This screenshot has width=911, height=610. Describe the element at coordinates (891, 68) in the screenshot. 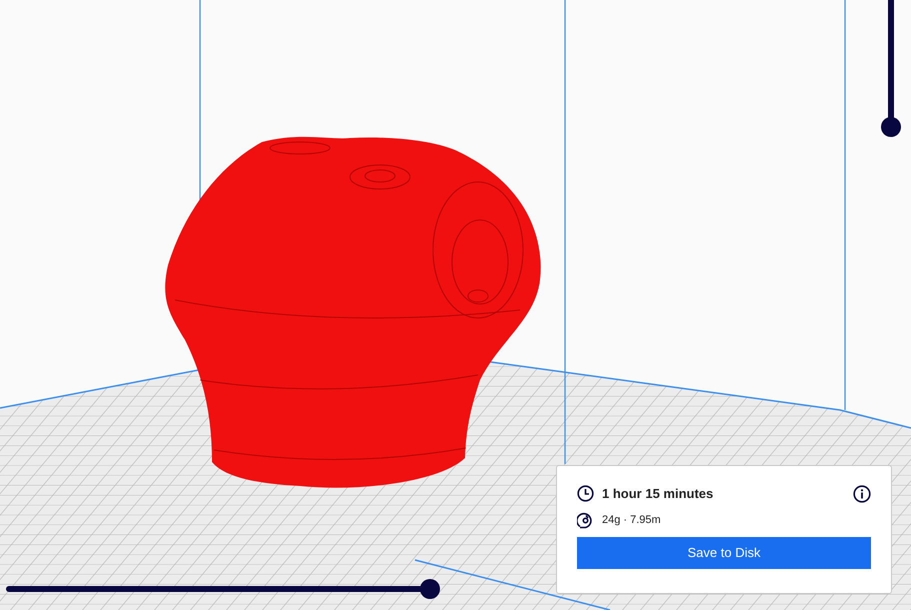

I see `layer-slider` at that location.